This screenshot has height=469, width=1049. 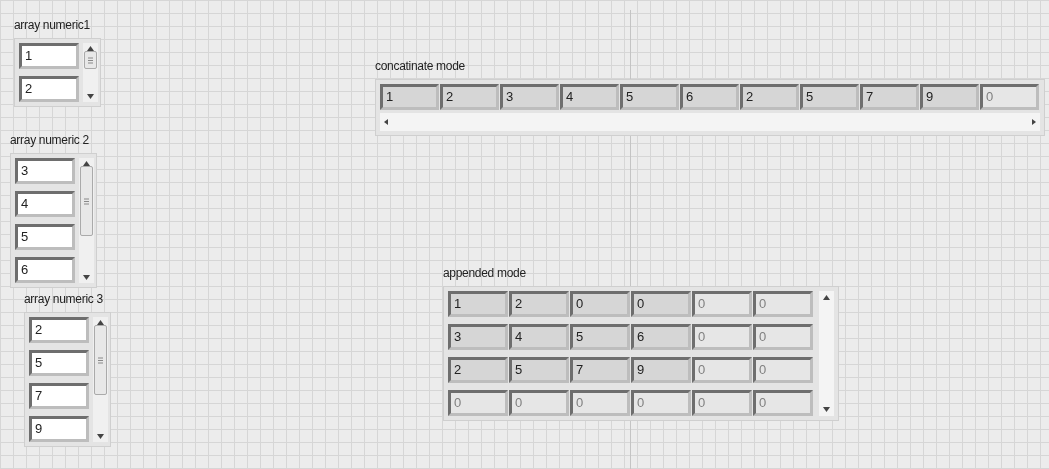 I want to click on numeric-input: 7, so click(x=59, y=396).